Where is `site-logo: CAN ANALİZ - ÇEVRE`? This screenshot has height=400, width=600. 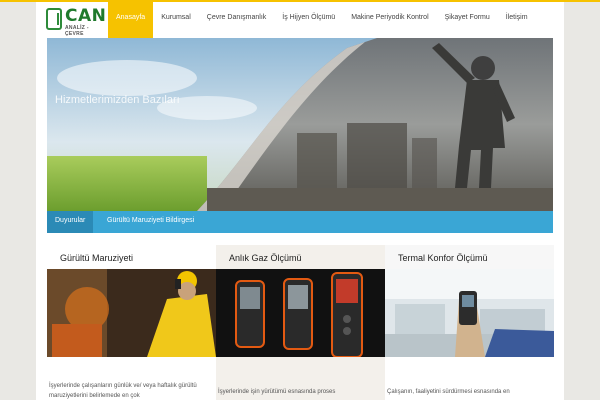 site-logo: CAN ANALİZ - ÇEVRE is located at coordinates (76, 21).